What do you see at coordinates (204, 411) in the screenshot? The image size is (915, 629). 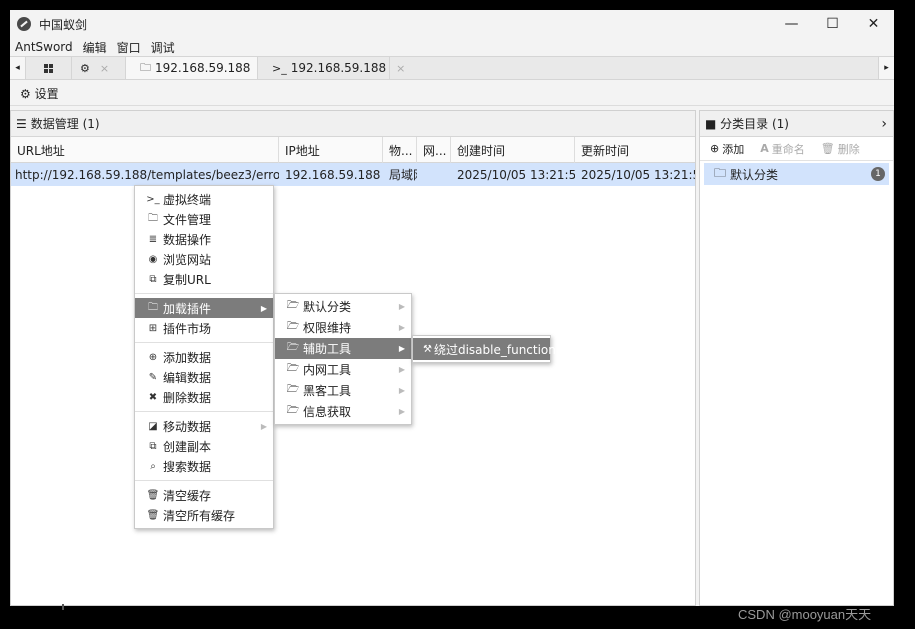 I see `menu-separator` at bounding box center [204, 411].